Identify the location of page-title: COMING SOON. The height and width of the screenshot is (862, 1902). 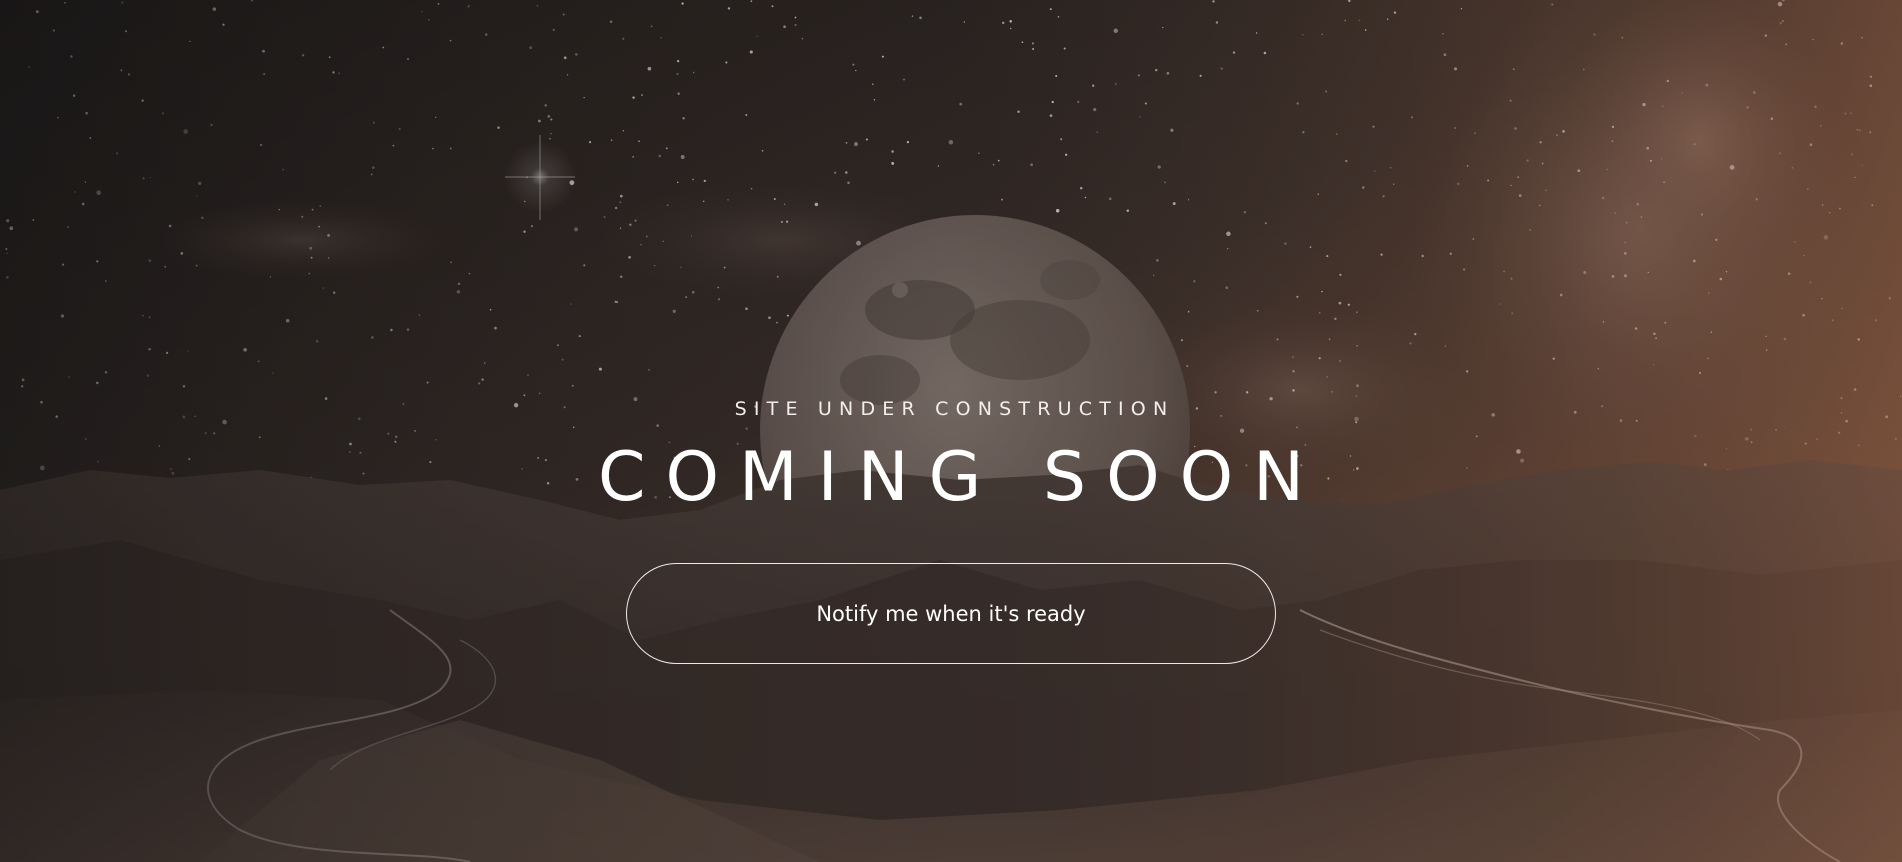
(961, 477).